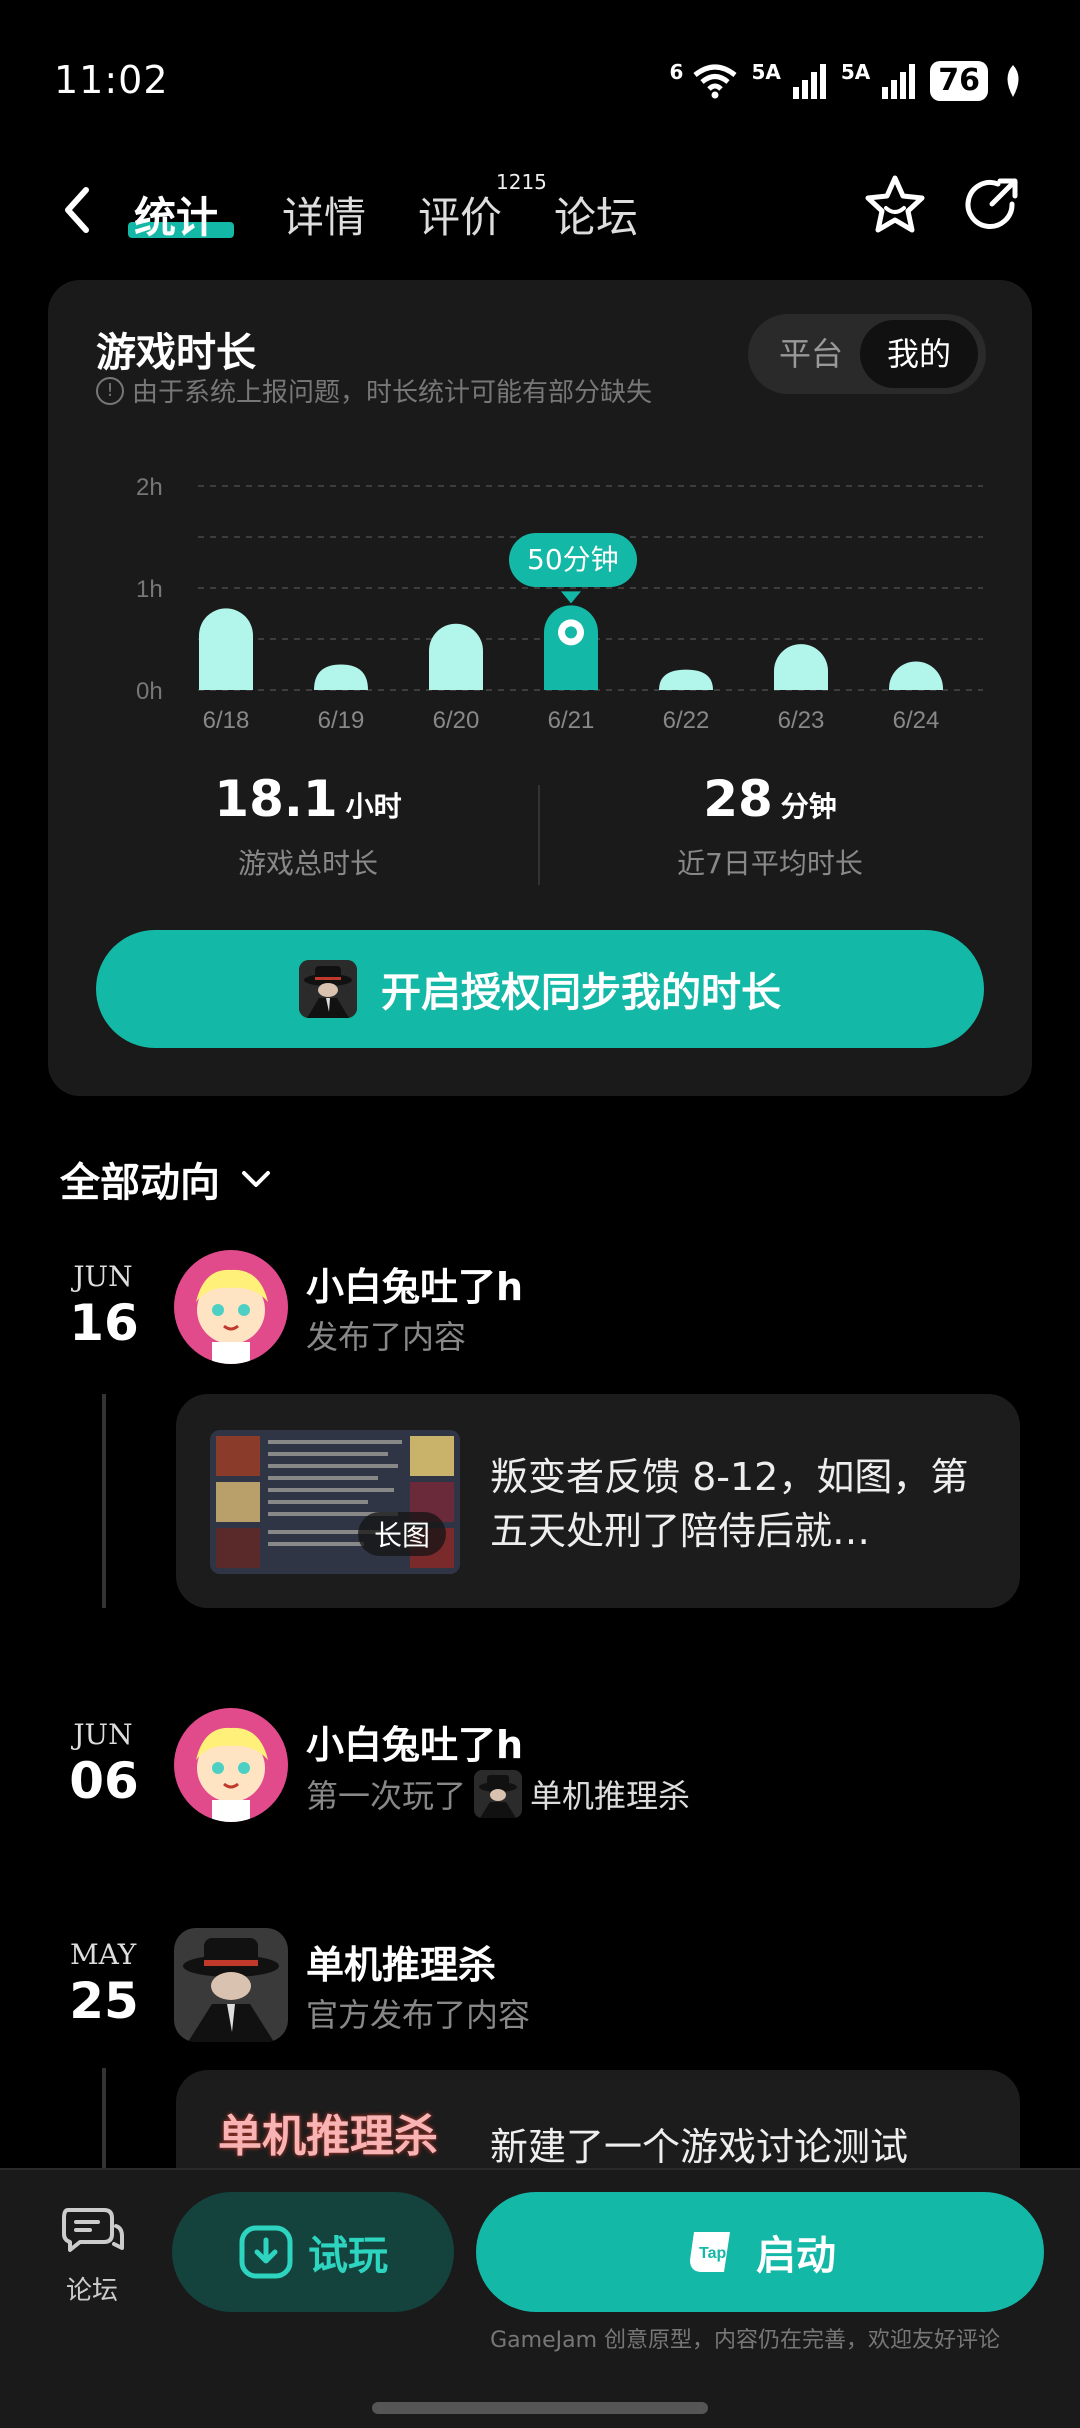 The image size is (1080, 2428). Describe the element at coordinates (373, 806) in the screenshot. I see `total-playtime-unit: 小时` at that location.